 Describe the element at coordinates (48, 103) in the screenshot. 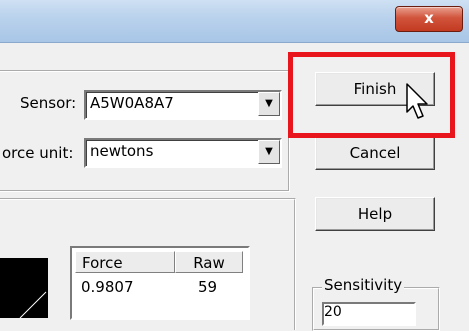

I see `sensor-label: Sensor:` at that location.